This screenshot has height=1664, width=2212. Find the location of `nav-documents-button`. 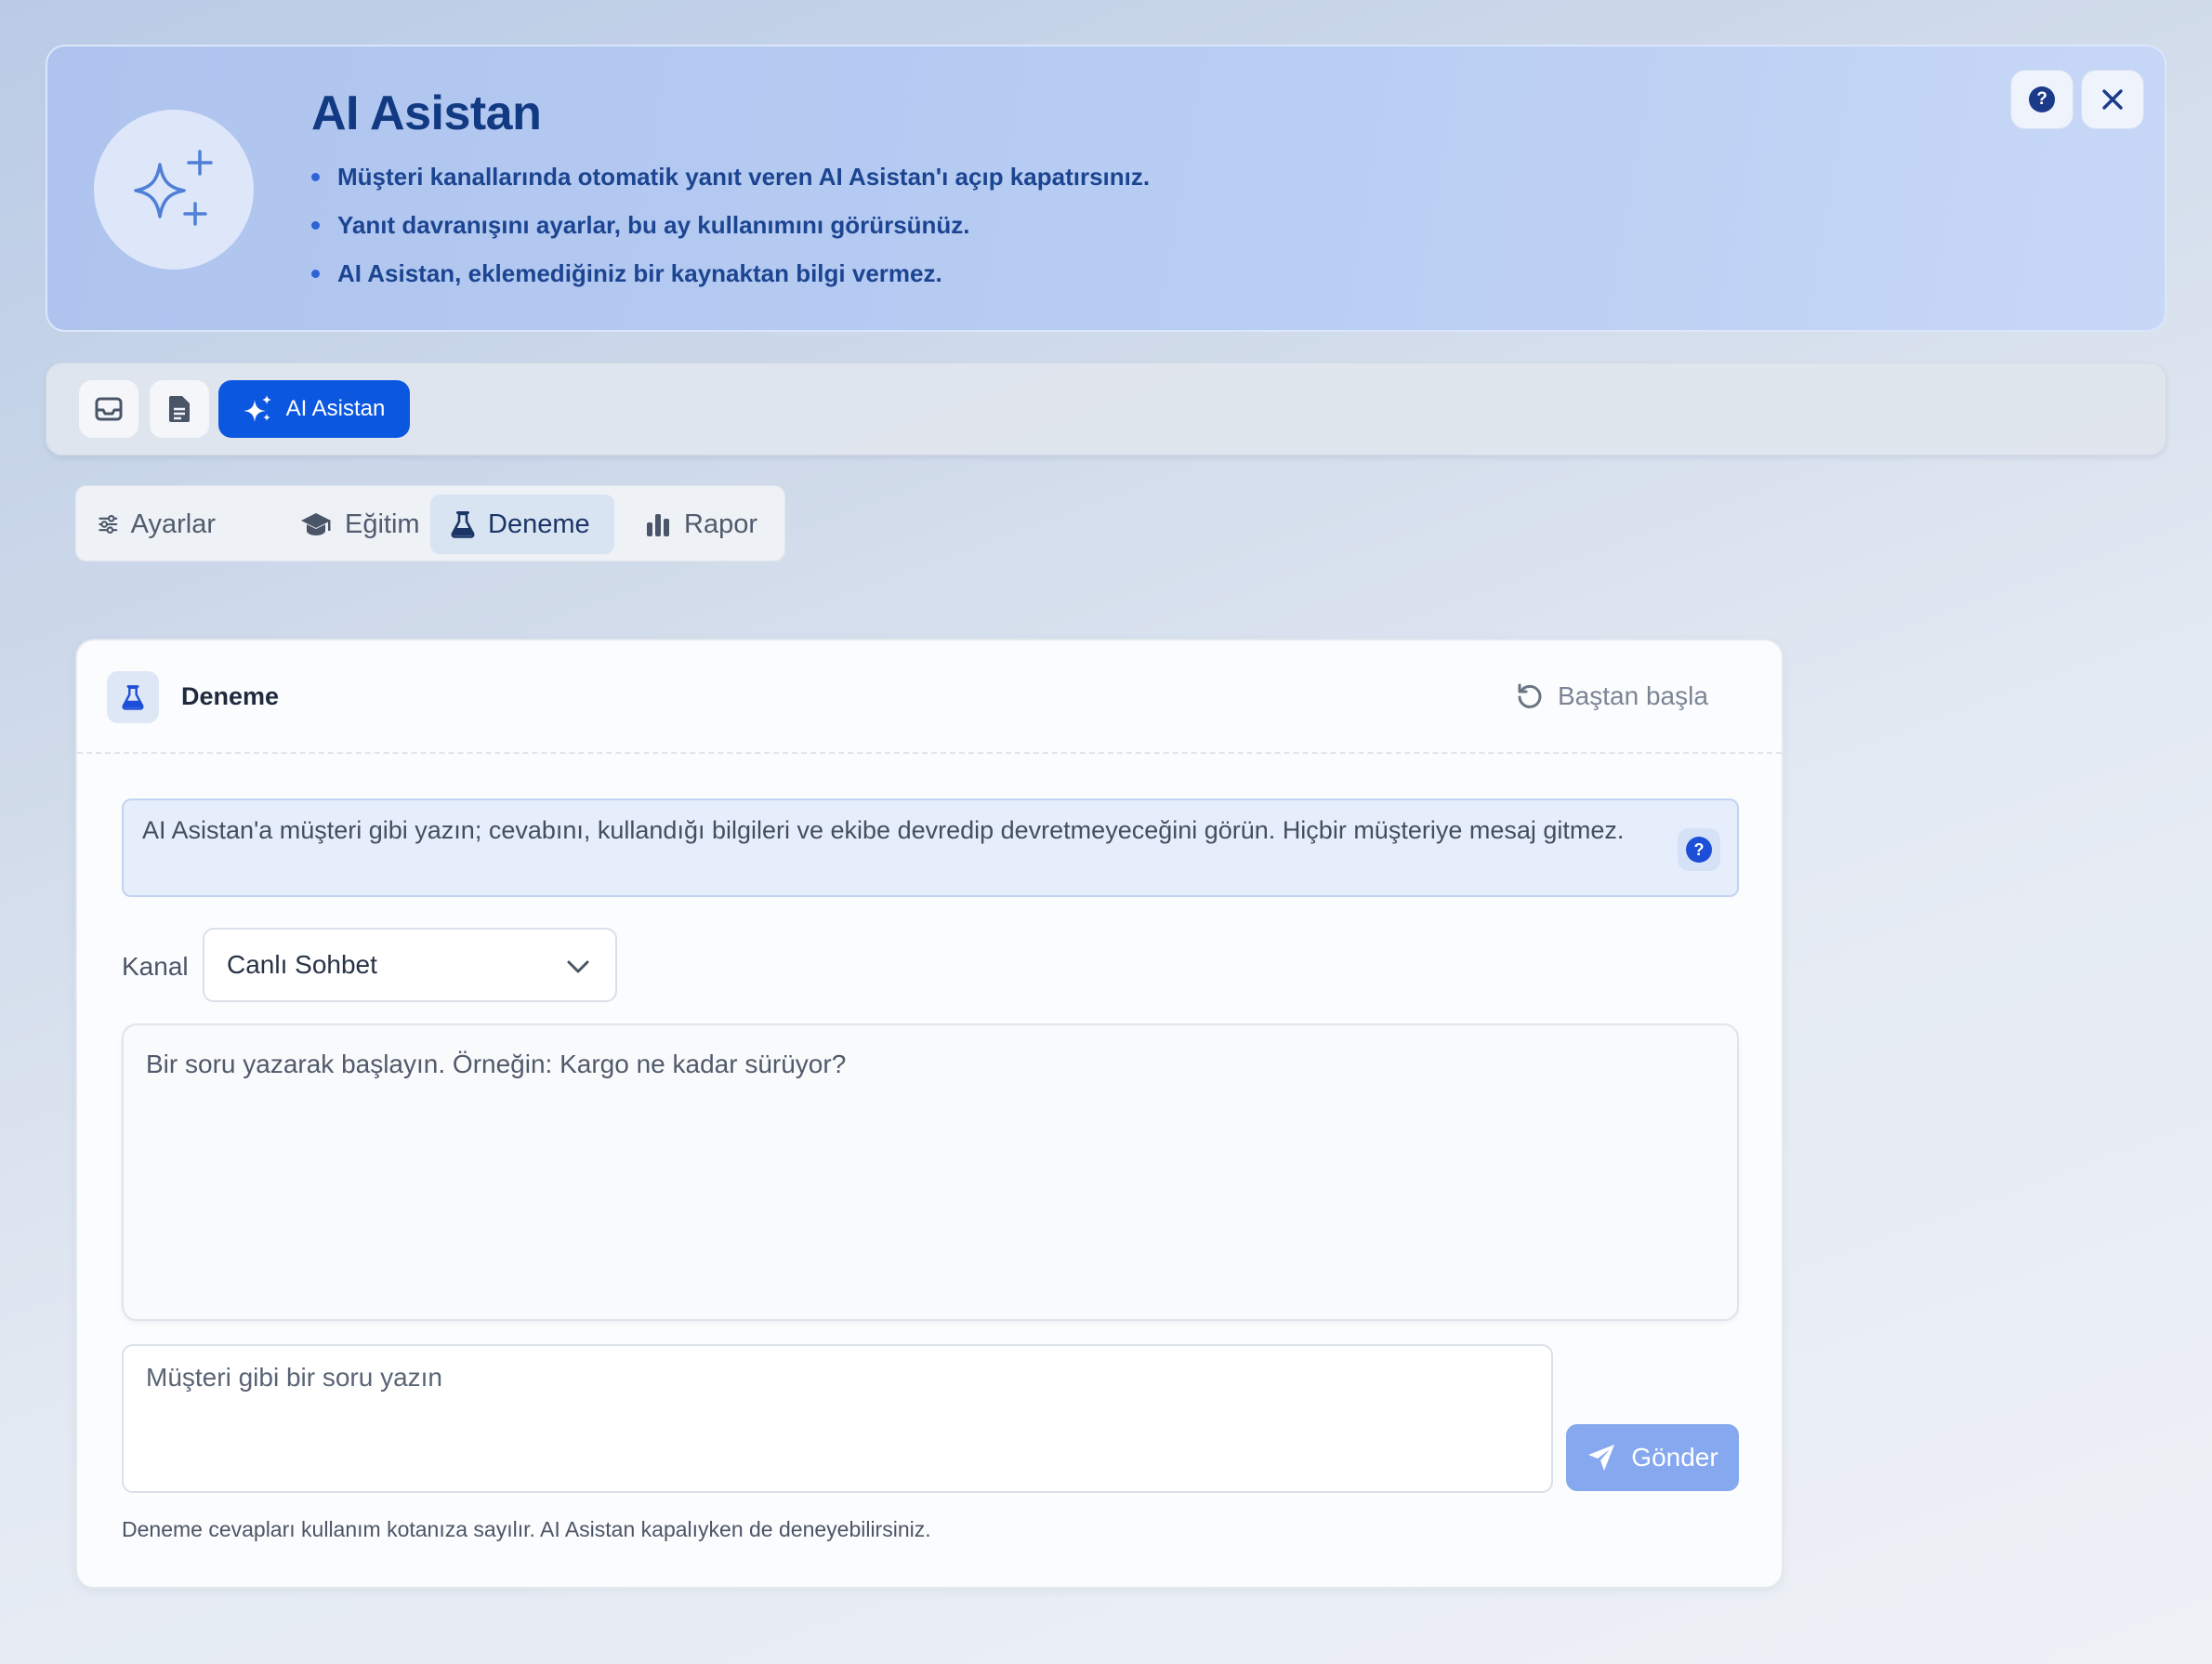

nav-documents-button is located at coordinates (179, 409).